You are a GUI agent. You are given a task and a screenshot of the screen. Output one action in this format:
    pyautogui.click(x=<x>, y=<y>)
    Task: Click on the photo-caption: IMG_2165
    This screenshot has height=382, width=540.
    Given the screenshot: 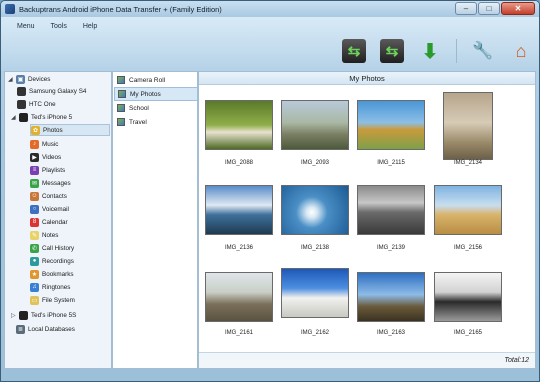 What is the action you would take?
    pyautogui.click(x=468, y=333)
    